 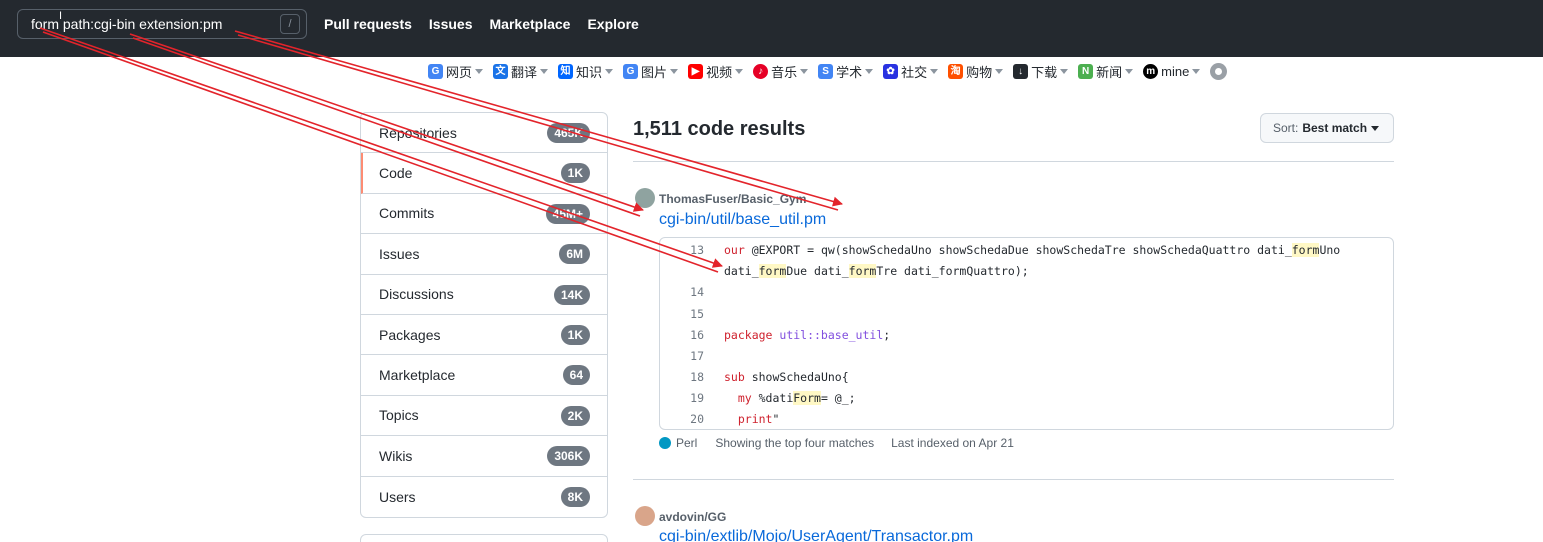 I want to click on sidebar-item-issues: Issues 6M, so click(x=484, y=254).